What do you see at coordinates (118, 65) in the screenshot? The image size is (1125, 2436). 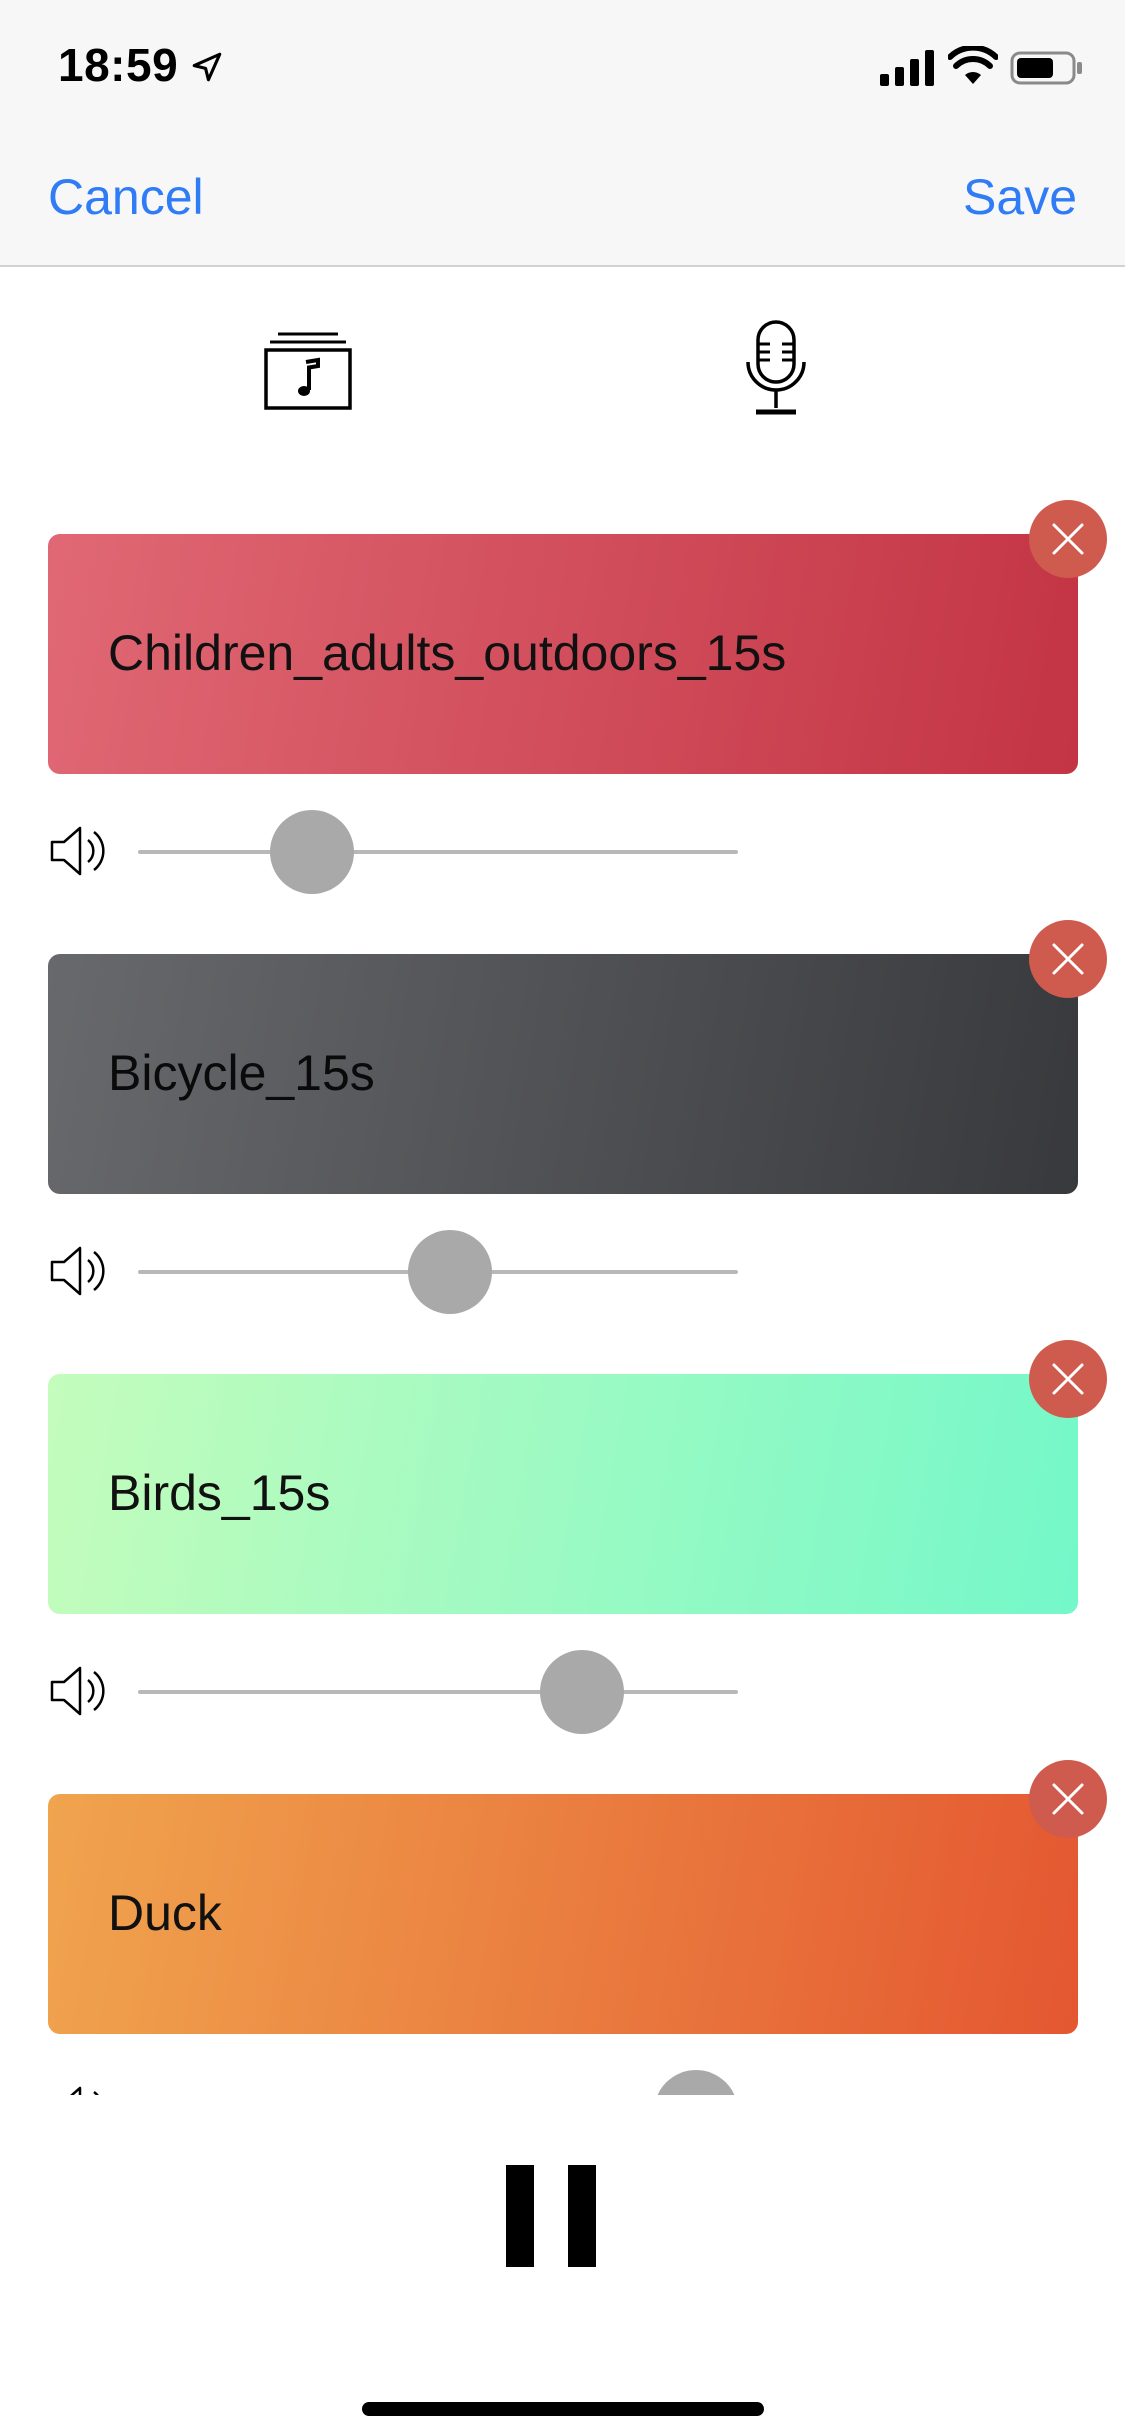 I see `status-time: 18:59` at bounding box center [118, 65].